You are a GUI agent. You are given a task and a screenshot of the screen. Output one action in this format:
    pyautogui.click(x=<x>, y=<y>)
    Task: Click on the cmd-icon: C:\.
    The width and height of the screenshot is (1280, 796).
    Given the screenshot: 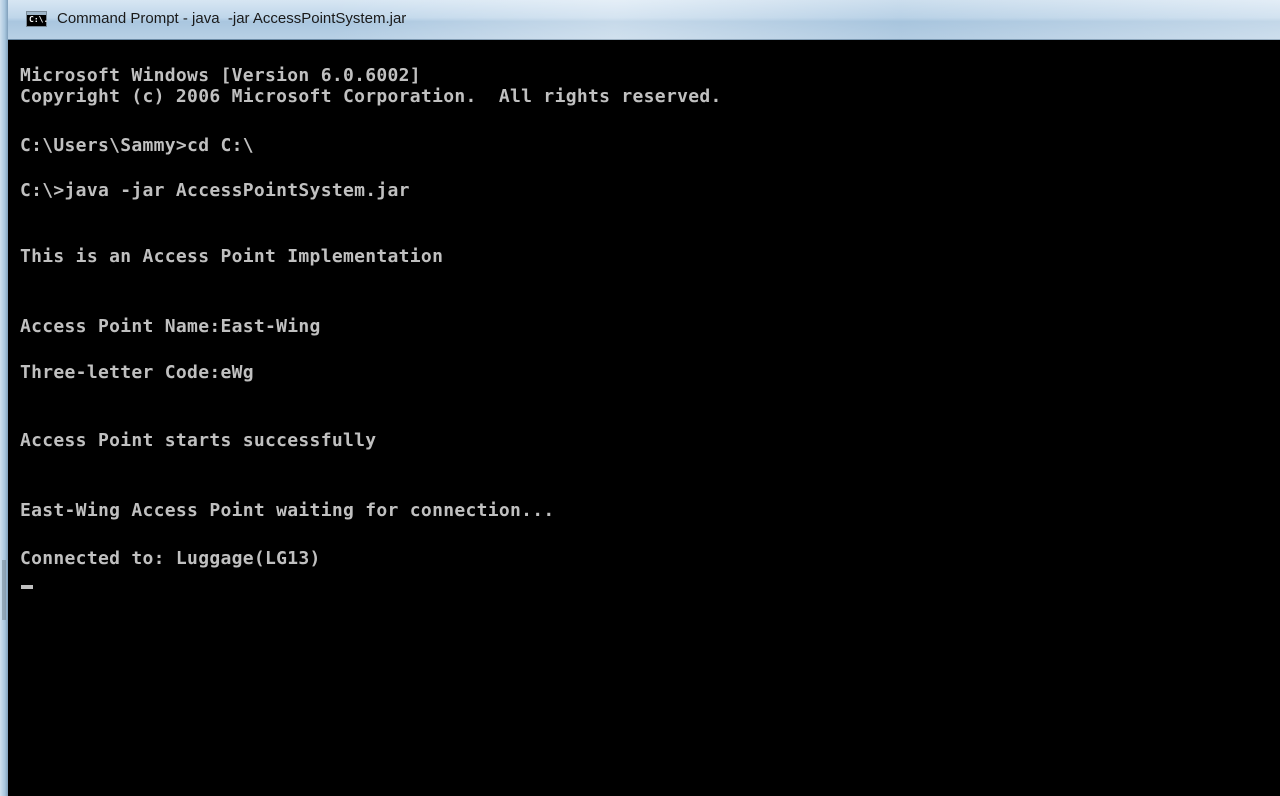 What is the action you would take?
    pyautogui.click(x=37, y=19)
    